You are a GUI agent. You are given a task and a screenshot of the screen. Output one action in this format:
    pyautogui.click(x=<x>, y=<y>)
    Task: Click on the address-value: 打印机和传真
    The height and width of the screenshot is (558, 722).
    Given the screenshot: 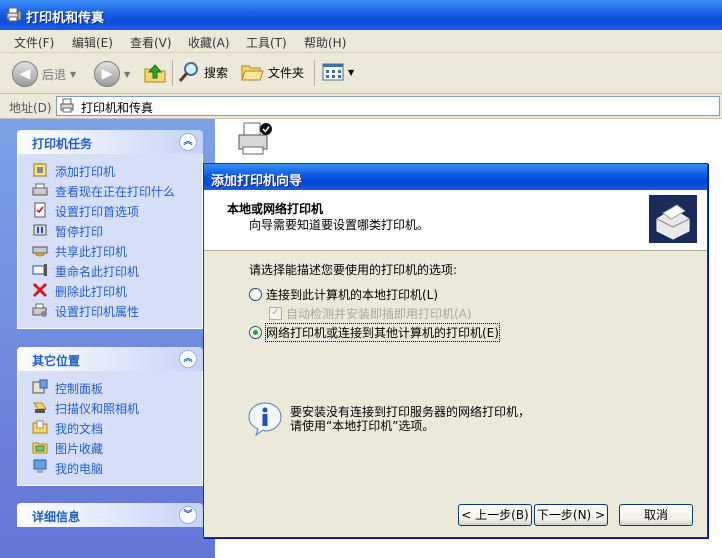 What is the action you would take?
    pyautogui.click(x=117, y=108)
    